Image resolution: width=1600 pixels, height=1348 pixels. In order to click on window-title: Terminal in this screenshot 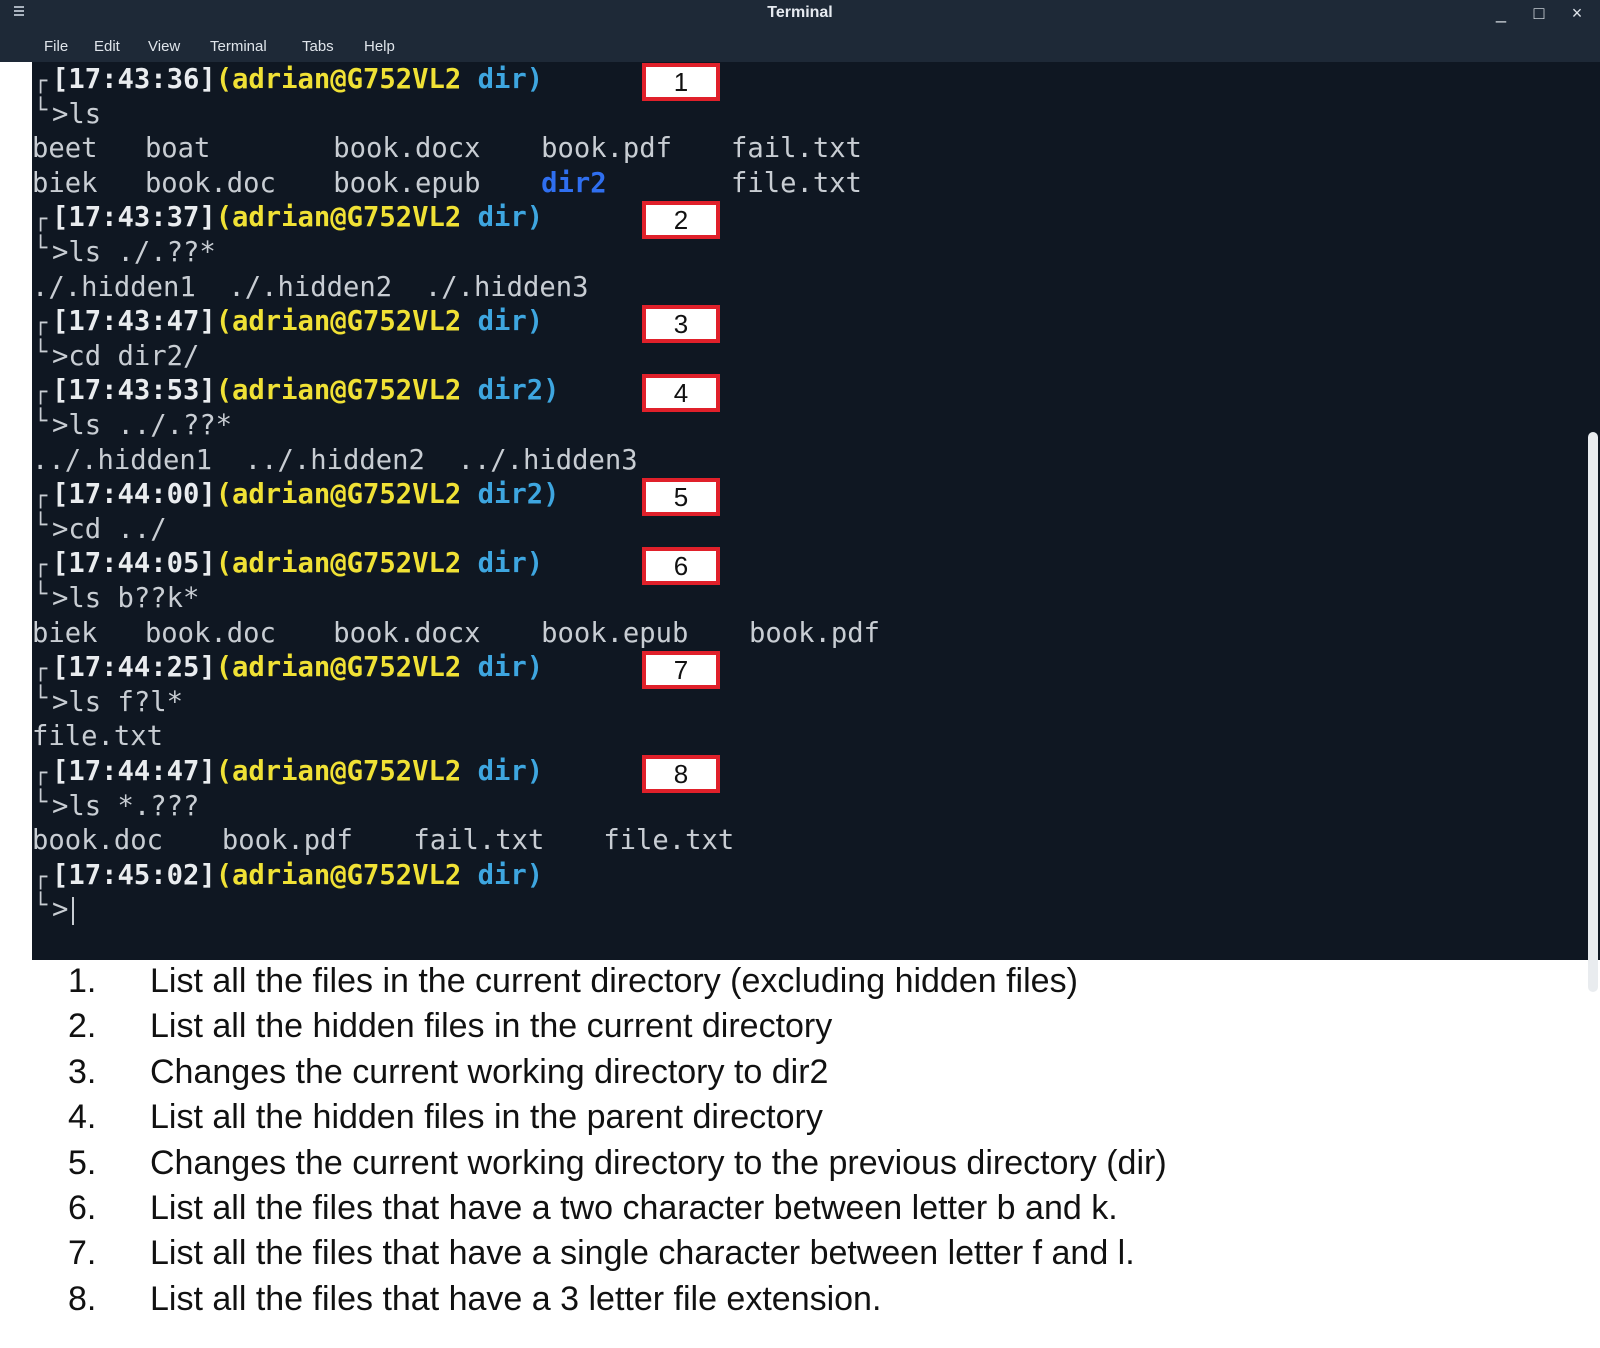, I will do `click(800, 12)`.